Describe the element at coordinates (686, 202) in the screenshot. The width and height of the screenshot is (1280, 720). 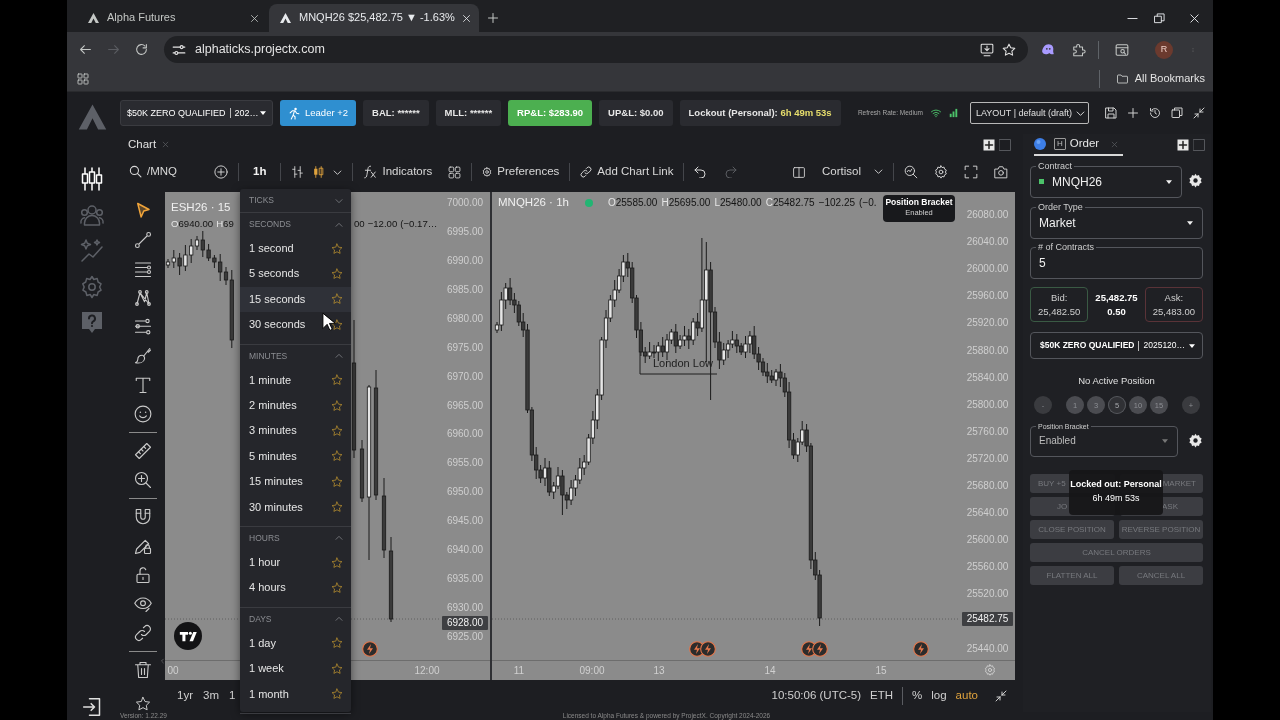
I see `ohlc-value: H25695.00` at that location.